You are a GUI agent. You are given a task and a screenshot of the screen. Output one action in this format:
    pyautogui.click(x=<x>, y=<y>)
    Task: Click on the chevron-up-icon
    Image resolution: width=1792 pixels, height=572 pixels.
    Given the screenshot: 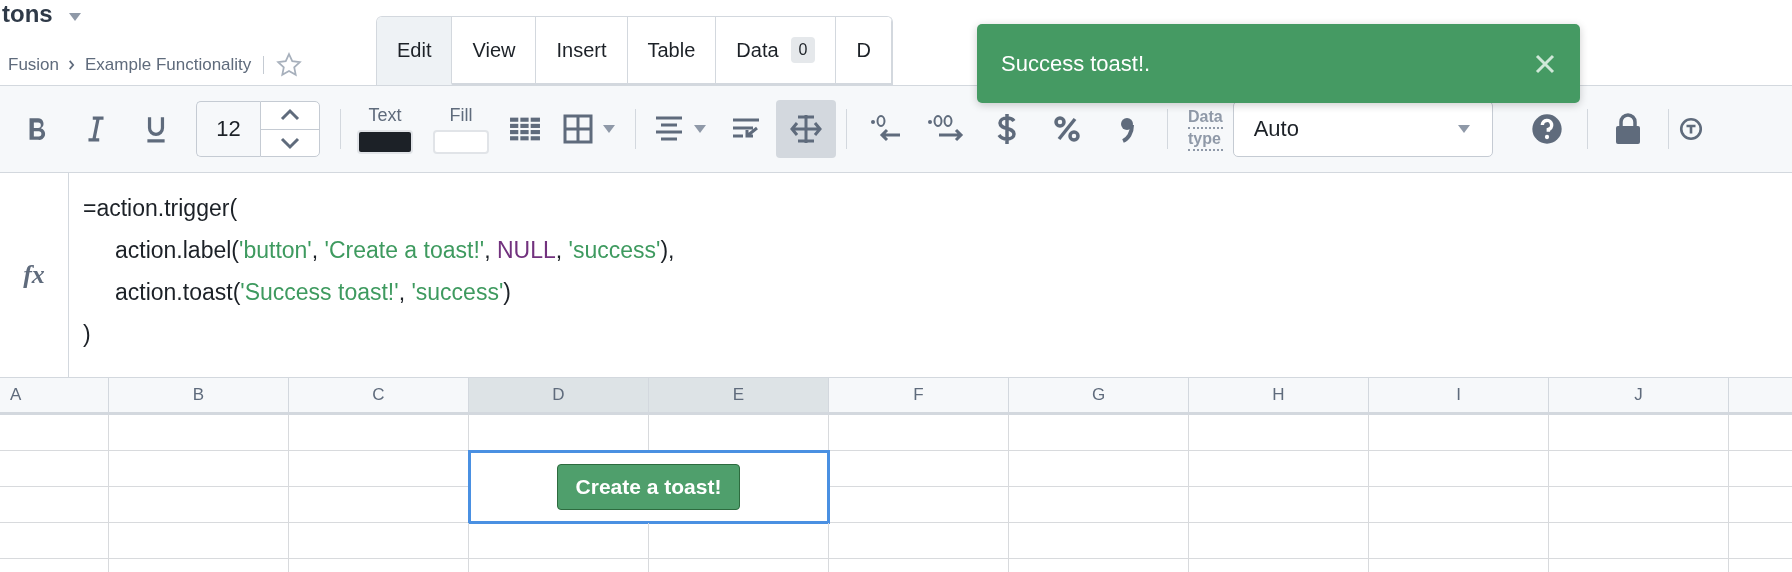 What is the action you would take?
    pyautogui.click(x=290, y=115)
    